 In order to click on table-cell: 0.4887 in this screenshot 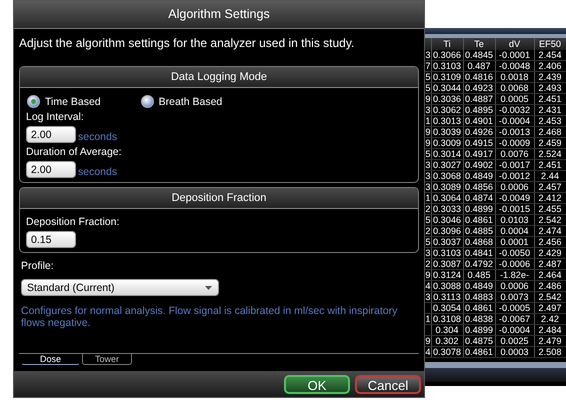, I will do `click(479, 99)`.